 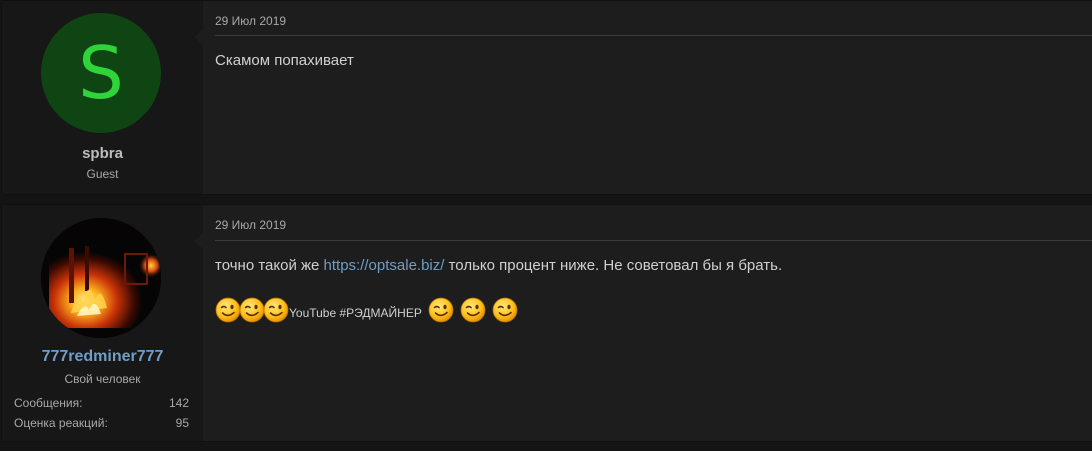 I want to click on avatar-letter: S, so click(x=101, y=73).